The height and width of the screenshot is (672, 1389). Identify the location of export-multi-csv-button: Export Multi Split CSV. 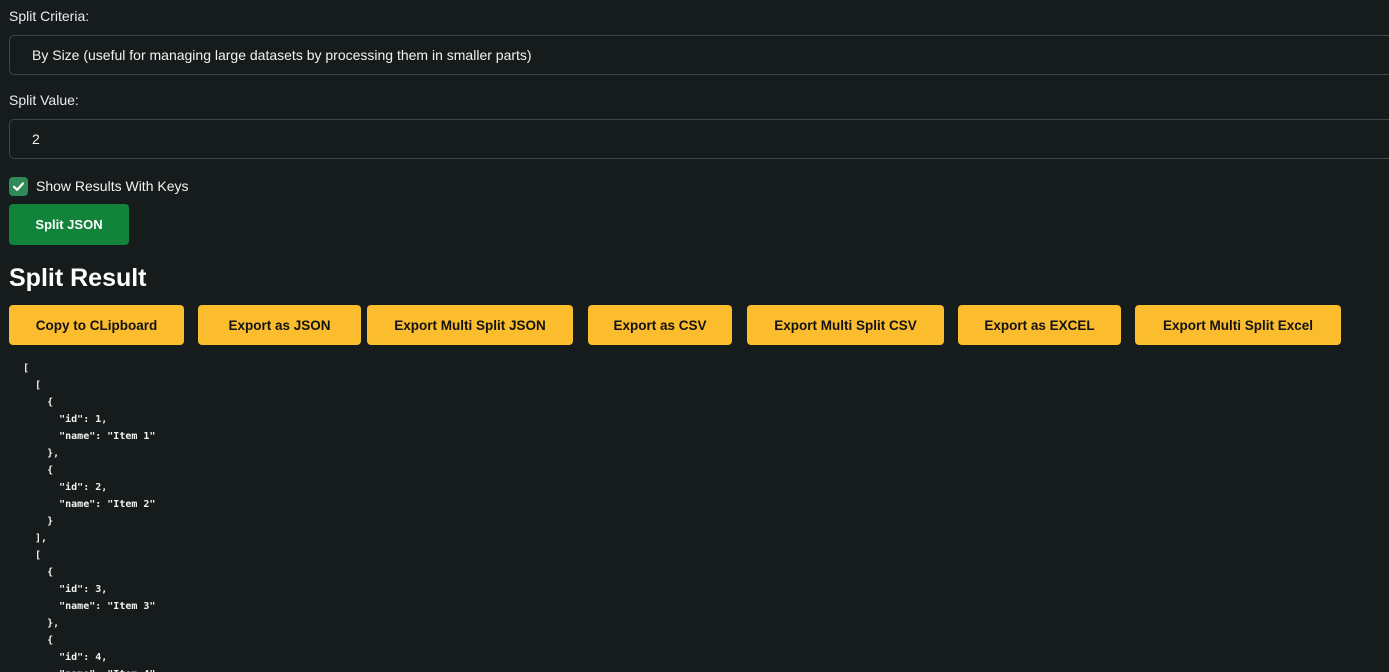
(845, 325).